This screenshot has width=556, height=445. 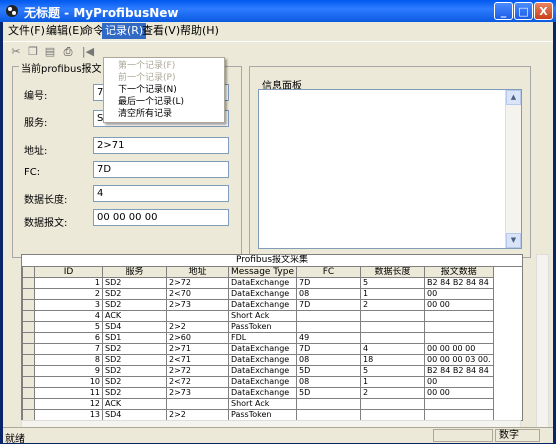 What do you see at coordinates (503, 11) in the screenshot?
I see `minimize-button: _` at bounding box center [503, 11].